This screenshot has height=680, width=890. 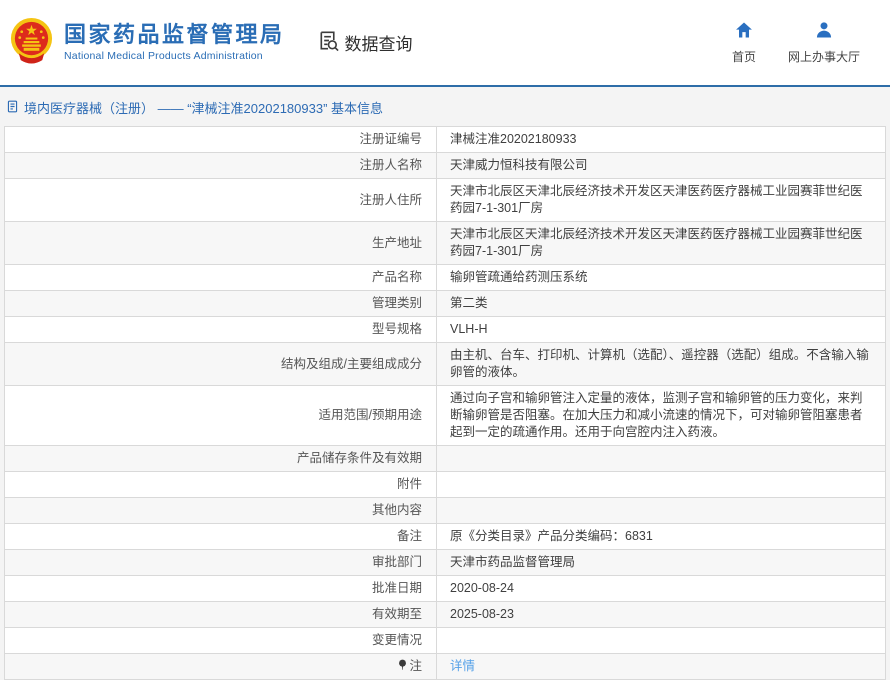 I want to click on row-value: 天津威力恒科技有限公司, so click(x=661, y=165).